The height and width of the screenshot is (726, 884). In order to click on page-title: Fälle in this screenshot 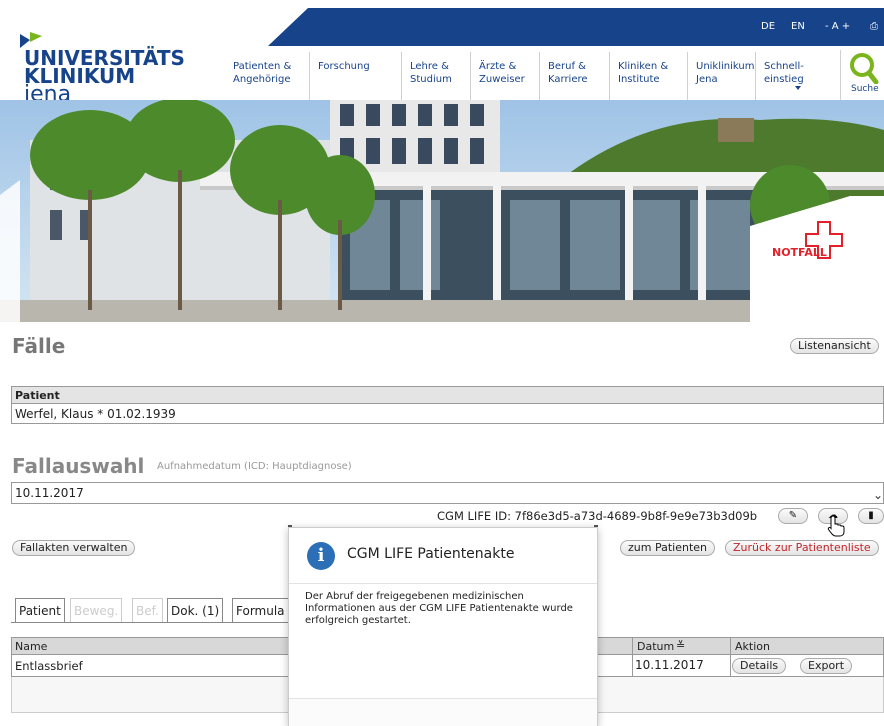, I will do `click(39, 346)`.